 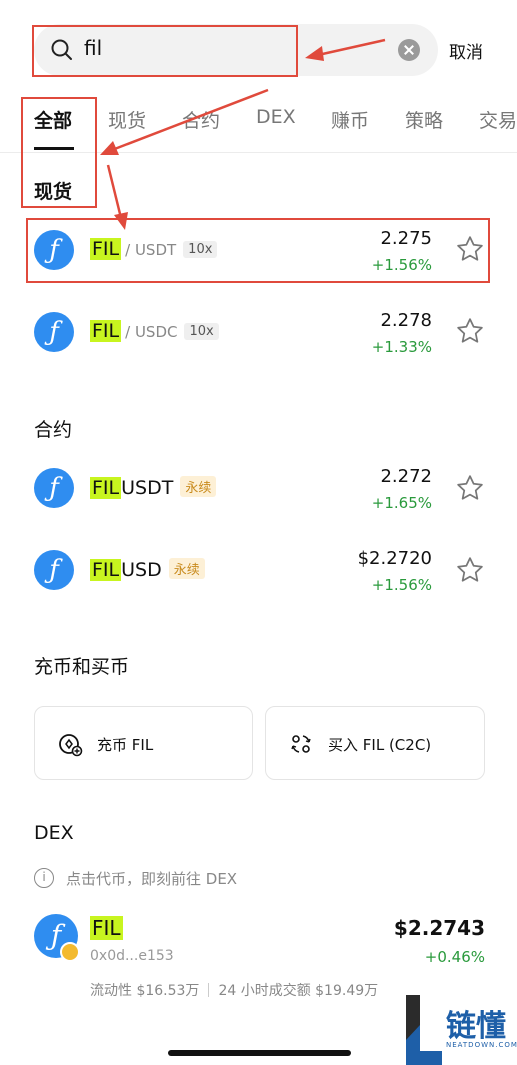 What do you see at coordinates (127, 119) in the screenshot?
I see `tab-spot: 现货` at bounding box center [127, 119].